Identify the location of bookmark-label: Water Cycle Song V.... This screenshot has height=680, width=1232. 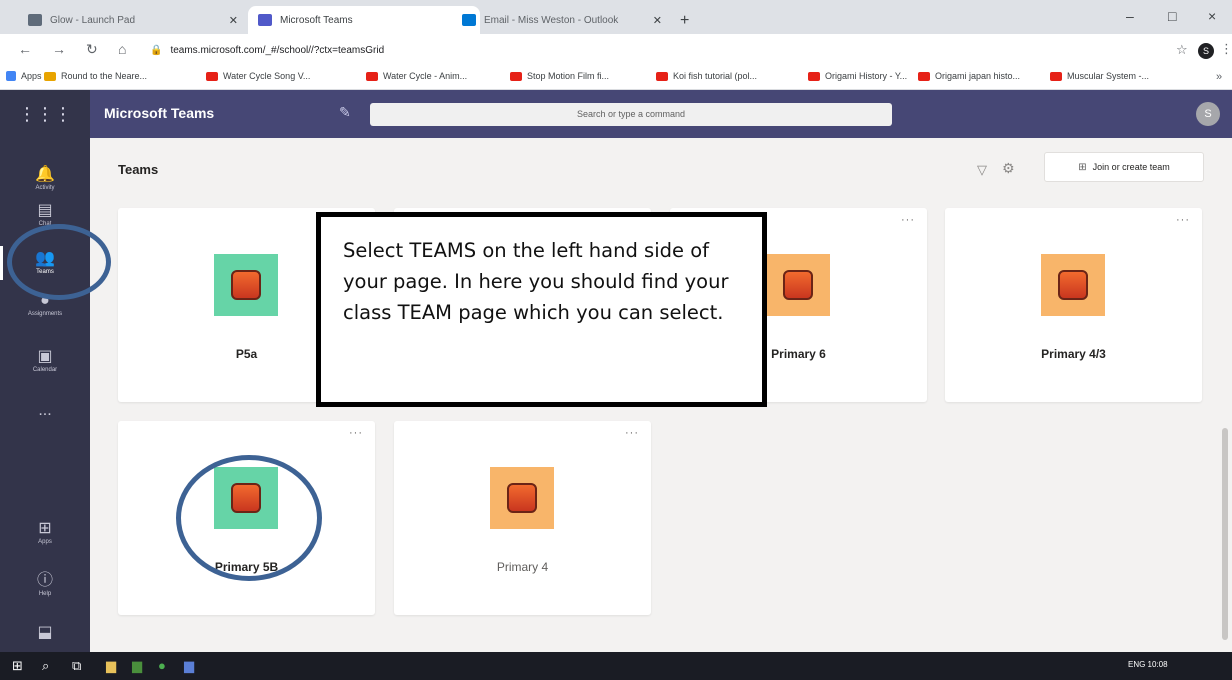
(267, 76).